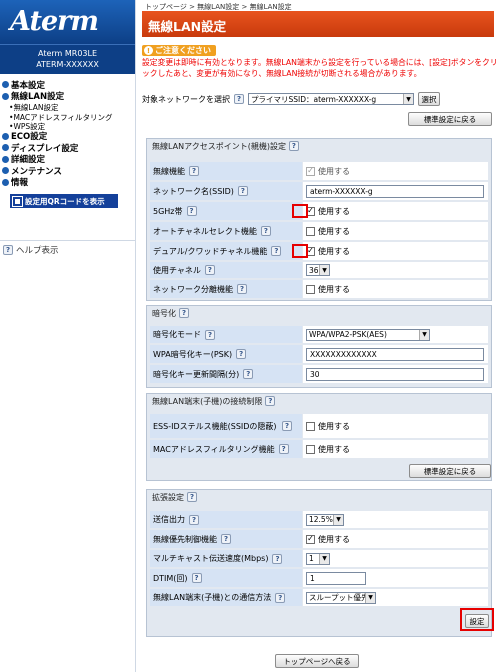  Describe the element at coordinates (450, 119) in the screenshot. I see `reset-default-button: 標準設定に戻る` at that location.